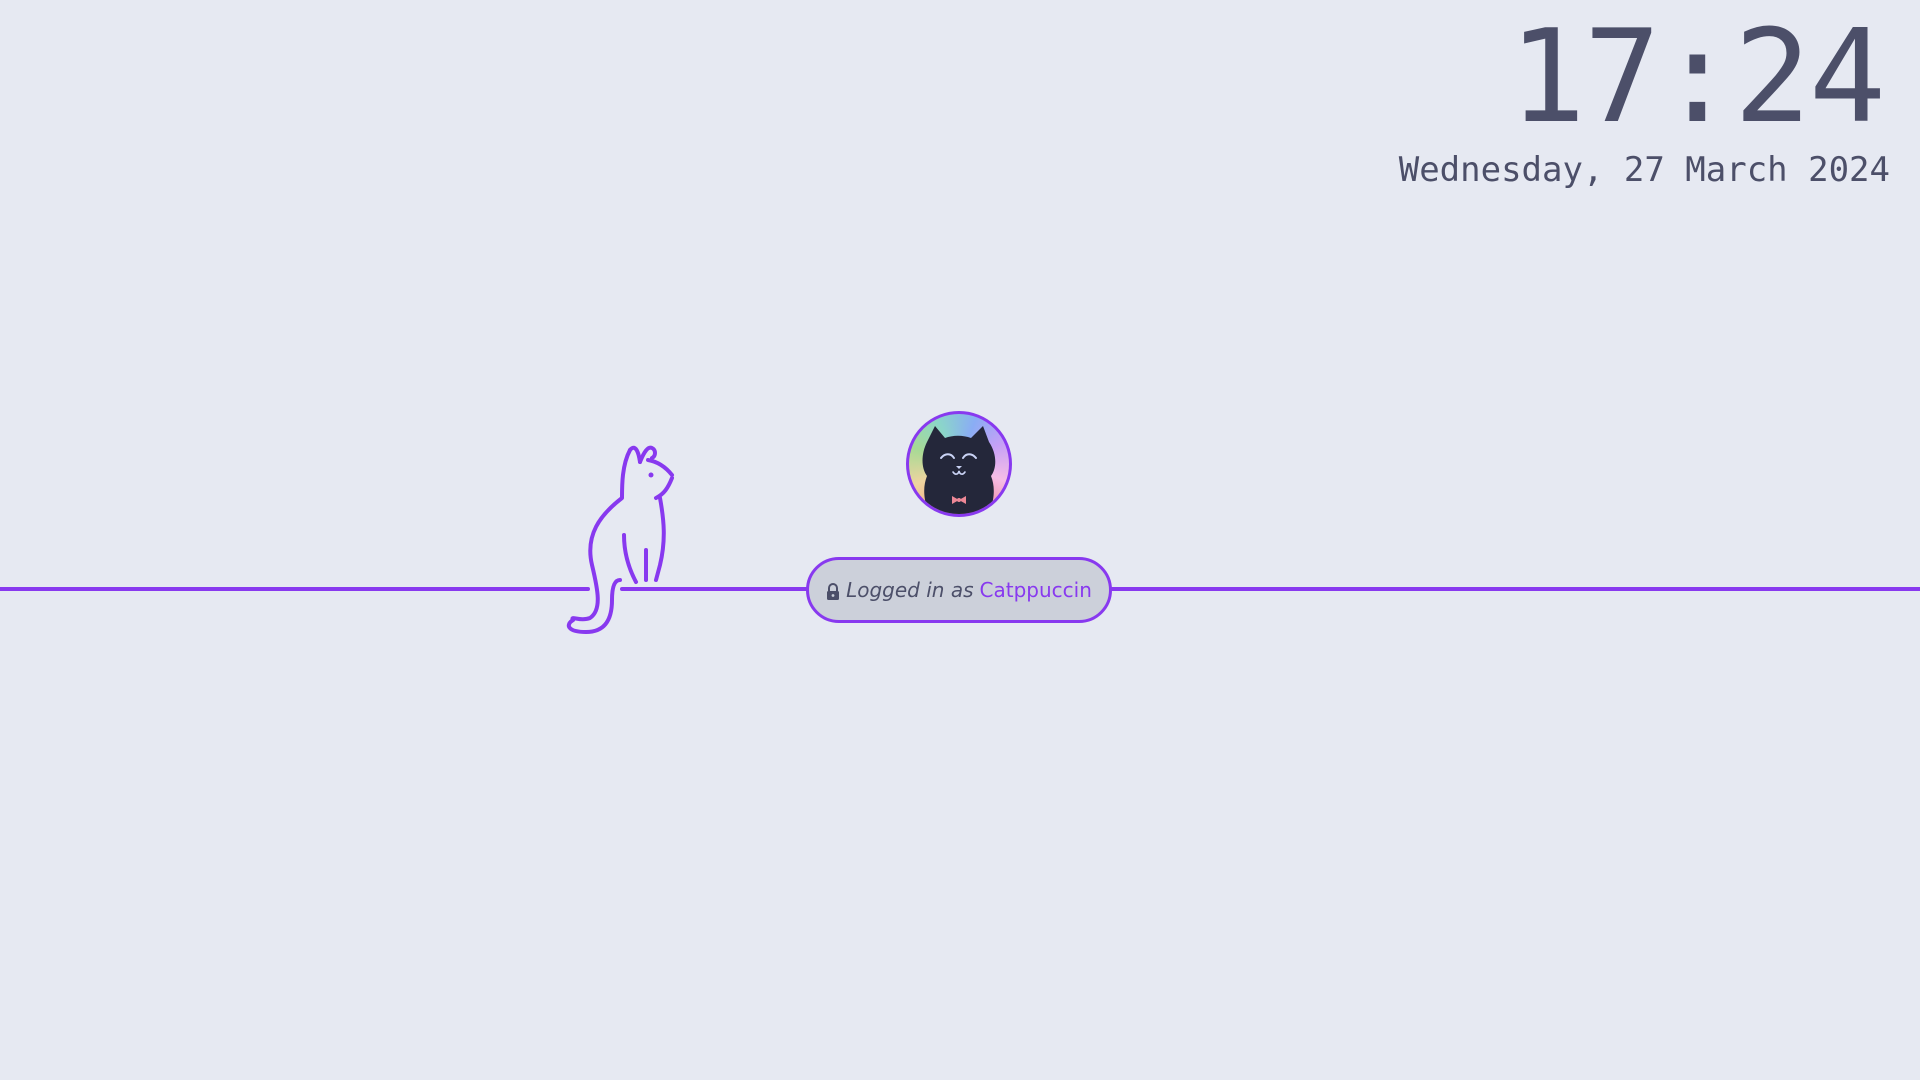 Image resolution: width=1920 pixels, height=1080 pixels. What do you see at coordinates (833, 591) in the screenshot?
I see `lock-icon` at bounding box center [833, 591].